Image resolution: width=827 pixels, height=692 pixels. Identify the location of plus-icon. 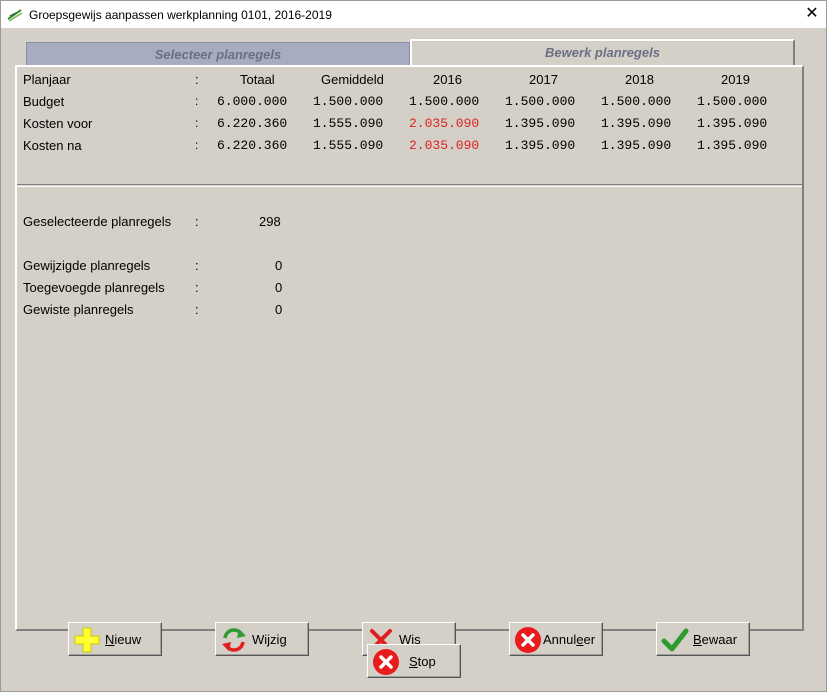
(87, 640).